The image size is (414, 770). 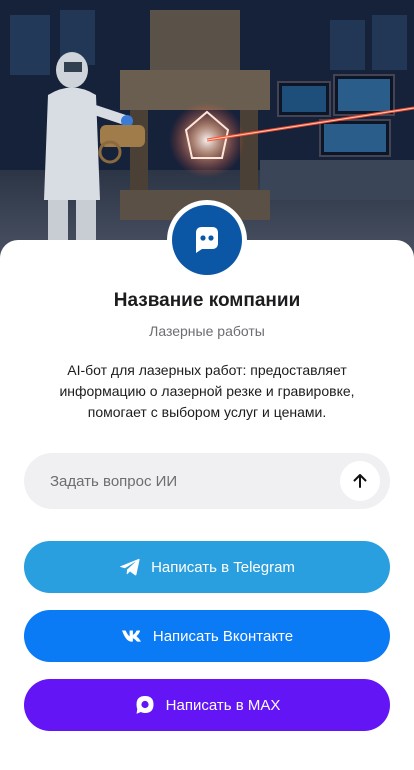 I want to click on ask-ai-field, so click(x=207, y=481).